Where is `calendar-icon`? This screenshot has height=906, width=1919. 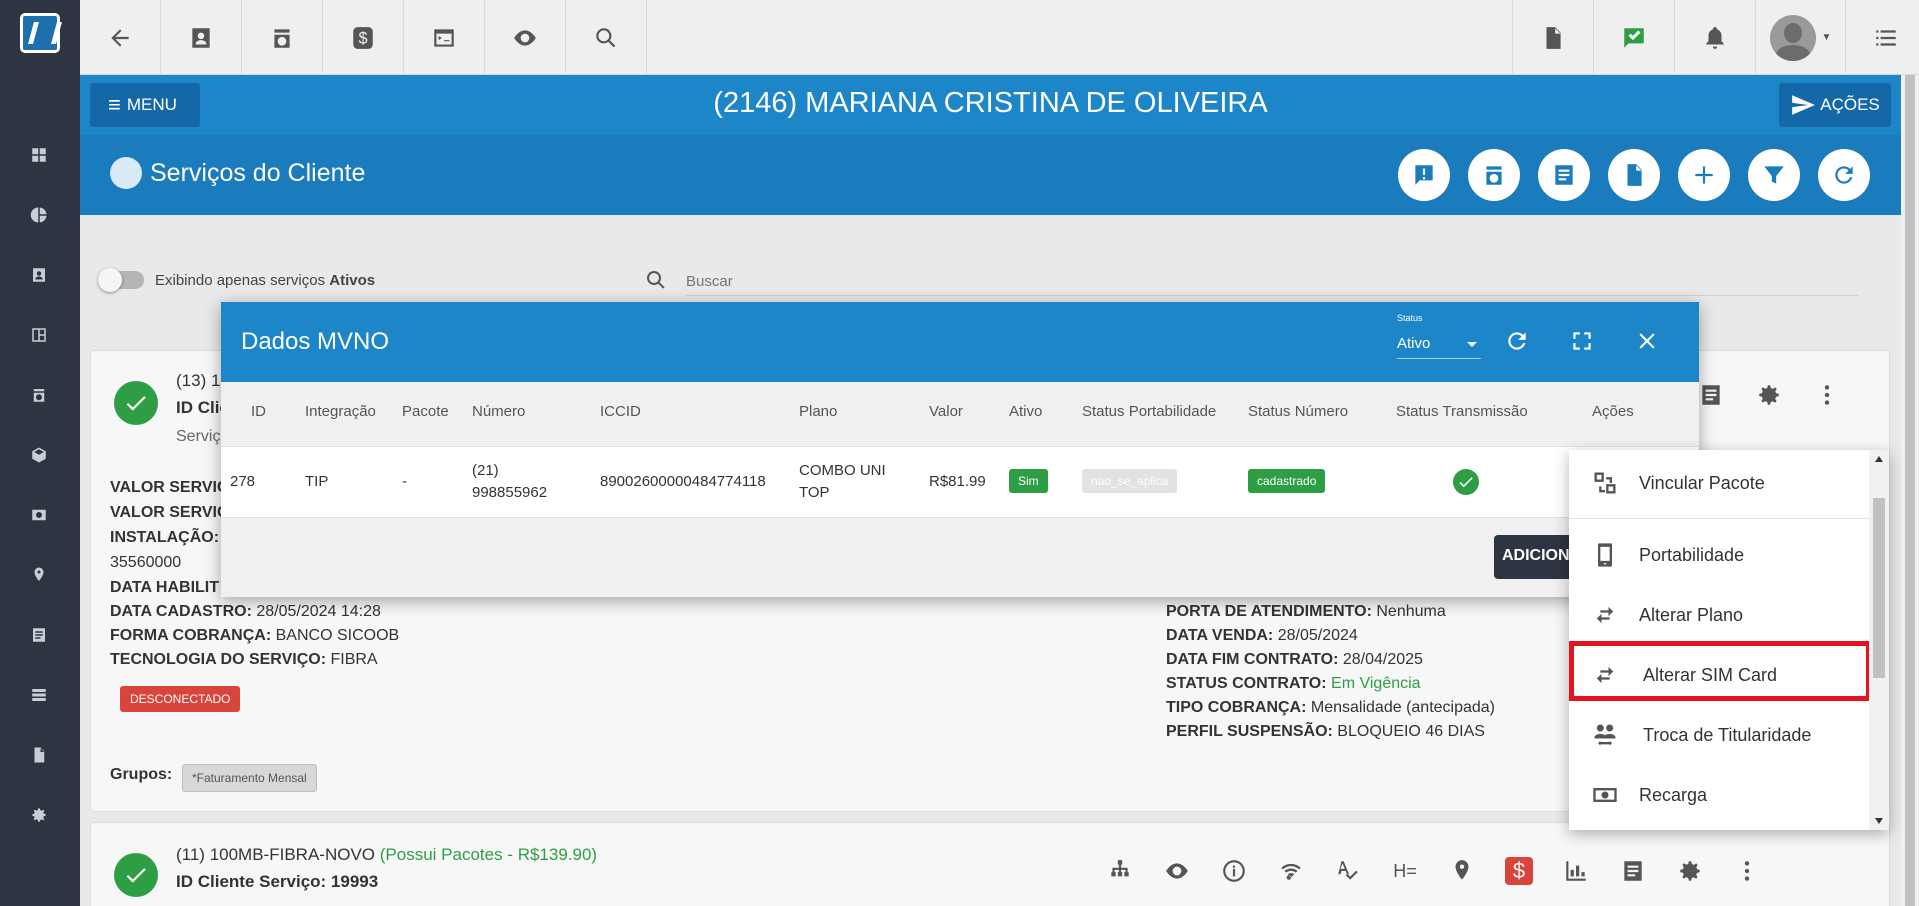
calendar-icon is located at coordinates (39, 395).